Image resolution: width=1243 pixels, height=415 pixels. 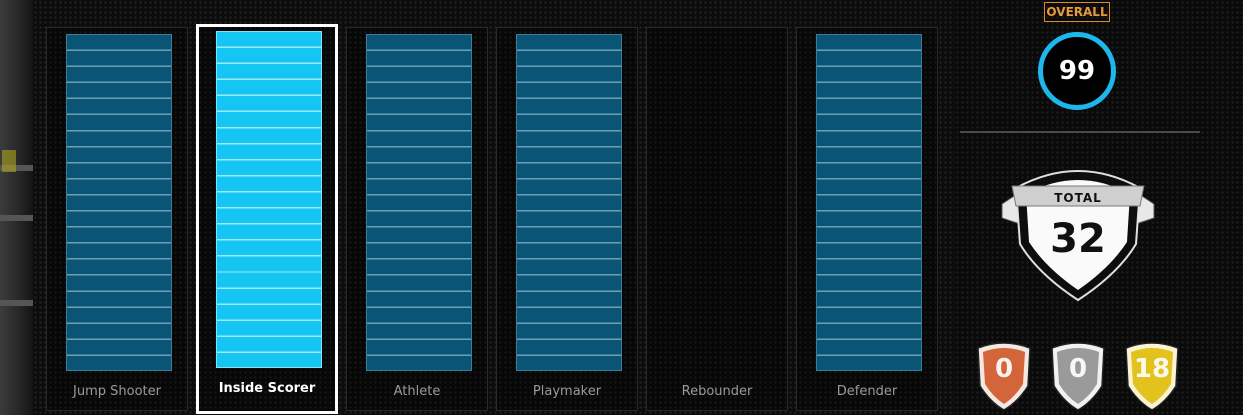 I want to click on overall-label: OVERALL, so click(x=1077, y=12).